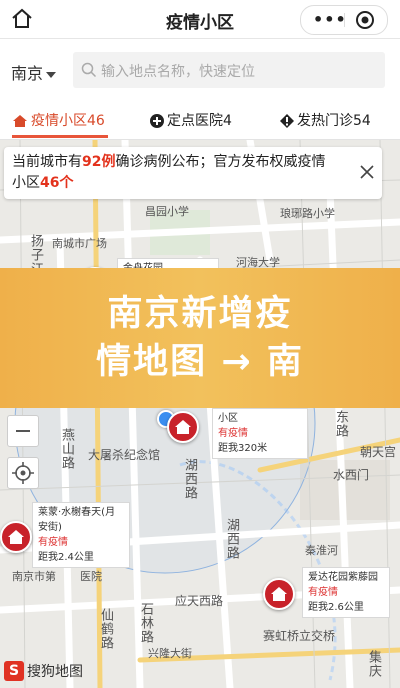 The width and height of the screenshot is (400, 688). Describe the element at coordinates (57, 183) in the screenshot. I see `community-count: 46个` at that location.